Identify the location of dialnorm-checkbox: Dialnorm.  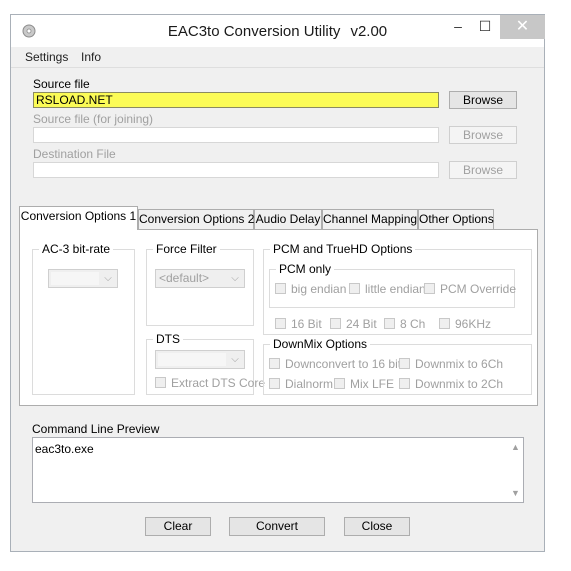
(301, 385).